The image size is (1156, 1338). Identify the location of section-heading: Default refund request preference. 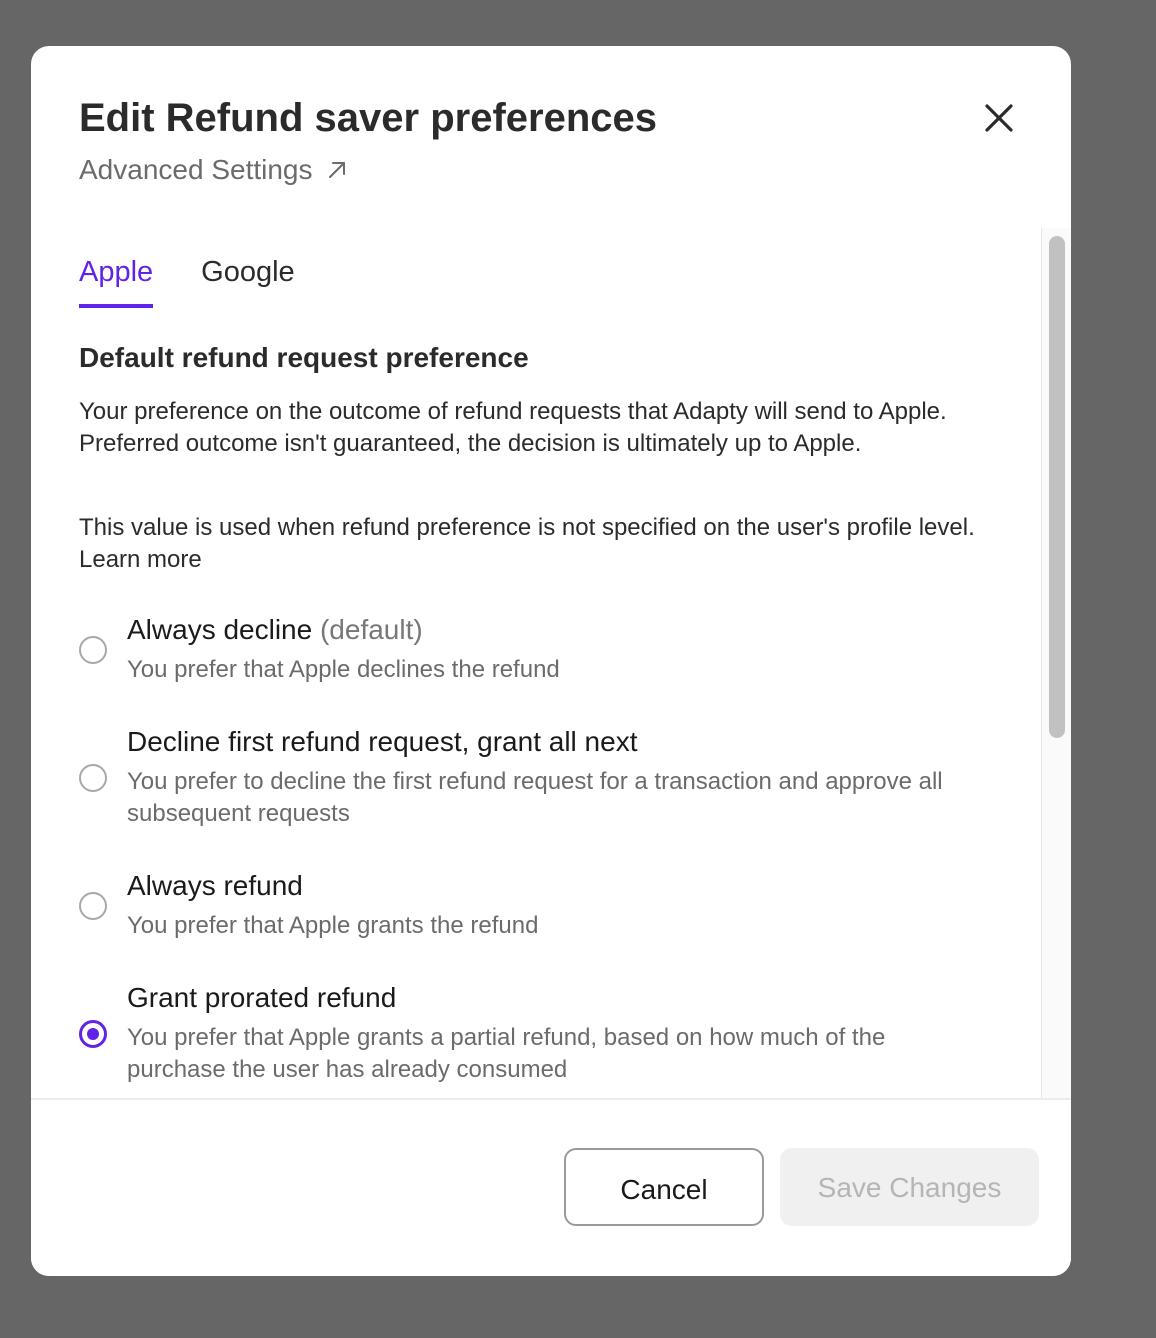
(304, 357).